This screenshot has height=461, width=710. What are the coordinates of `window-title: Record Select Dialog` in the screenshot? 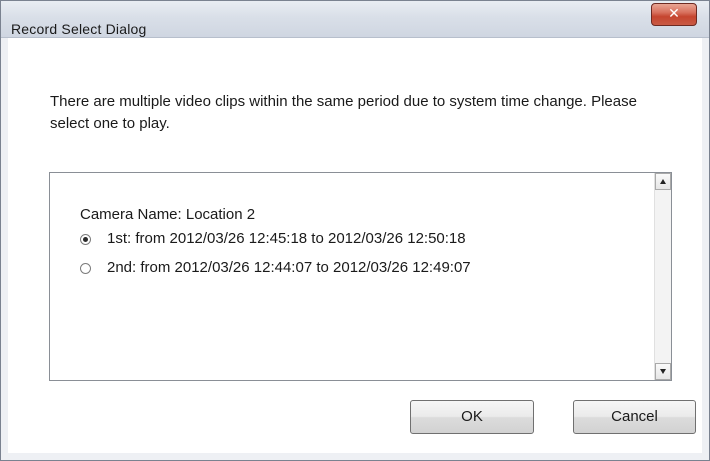 It's located at (79, 29).